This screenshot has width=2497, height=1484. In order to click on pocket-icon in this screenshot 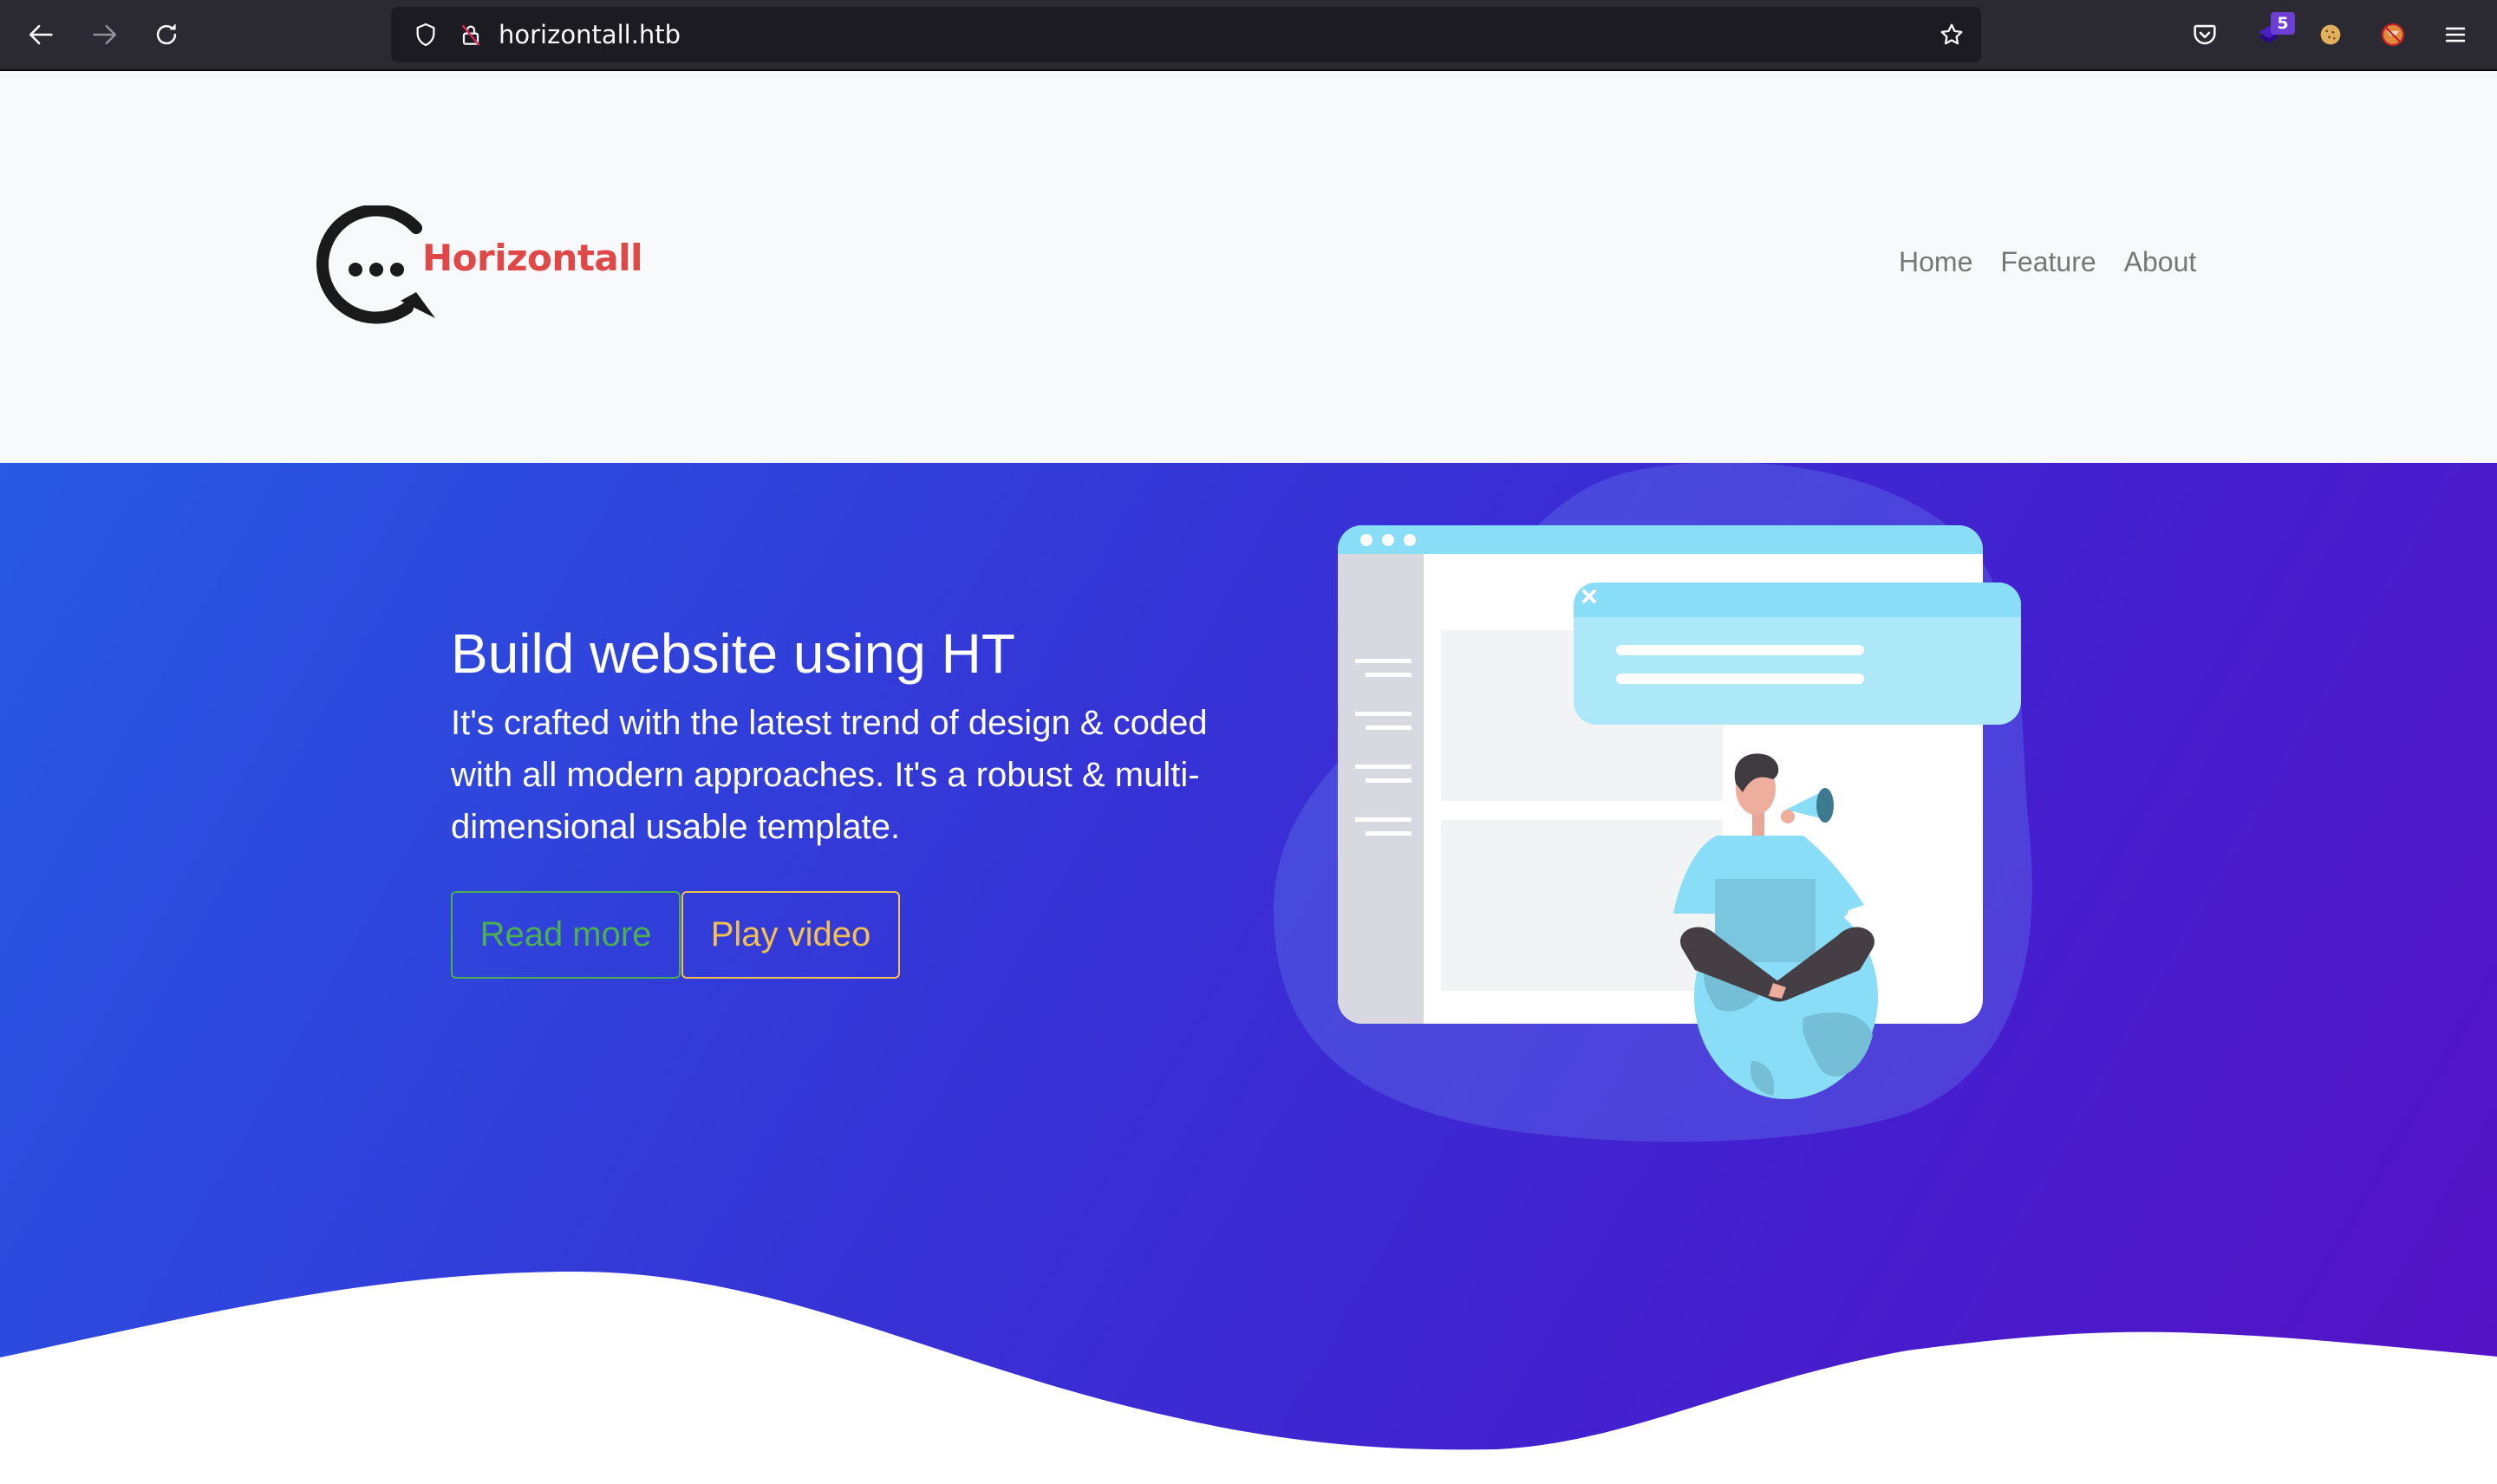, I will do `click(2205, 34)`.